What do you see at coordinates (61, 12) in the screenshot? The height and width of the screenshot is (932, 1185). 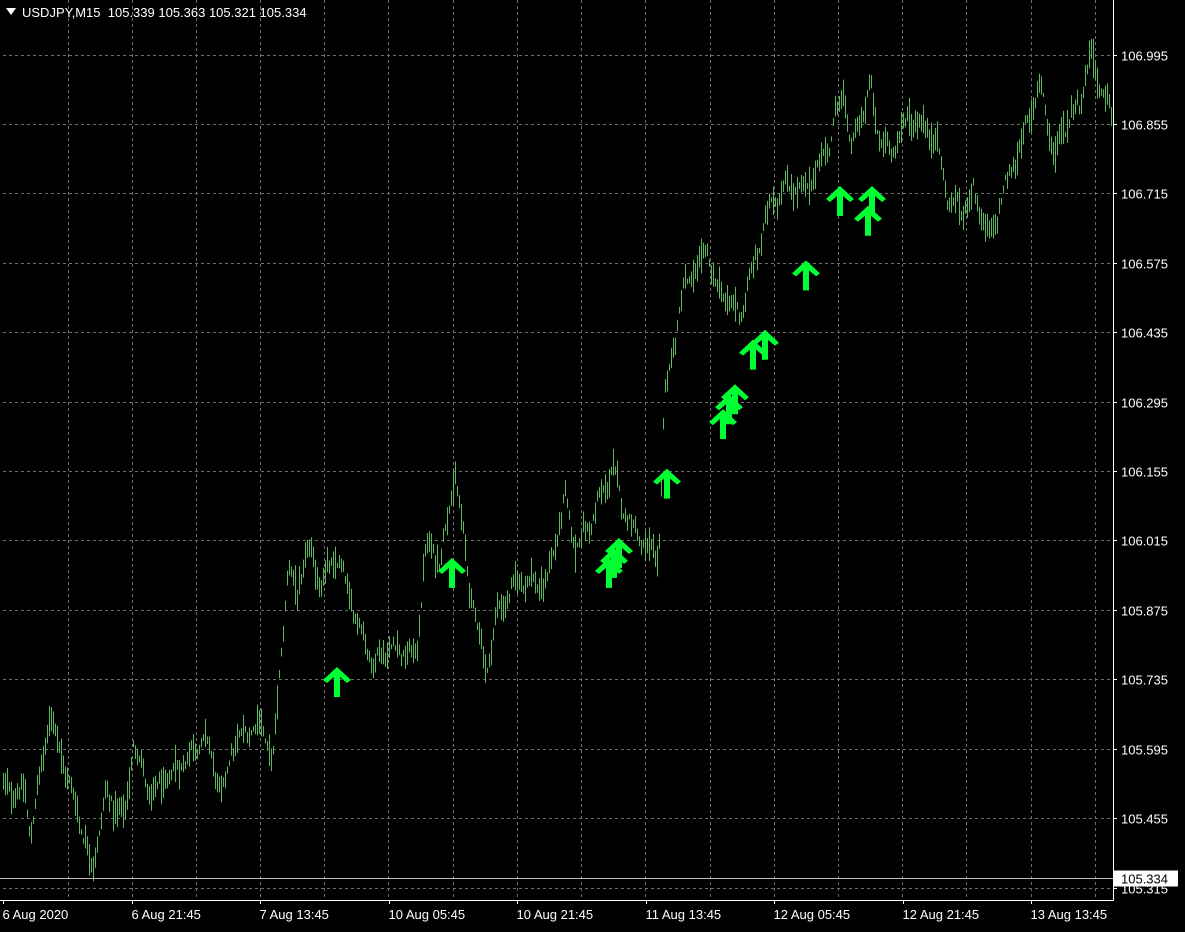 I see `symbol-label: USDJPY,M15` at bounding box center [61, 12].